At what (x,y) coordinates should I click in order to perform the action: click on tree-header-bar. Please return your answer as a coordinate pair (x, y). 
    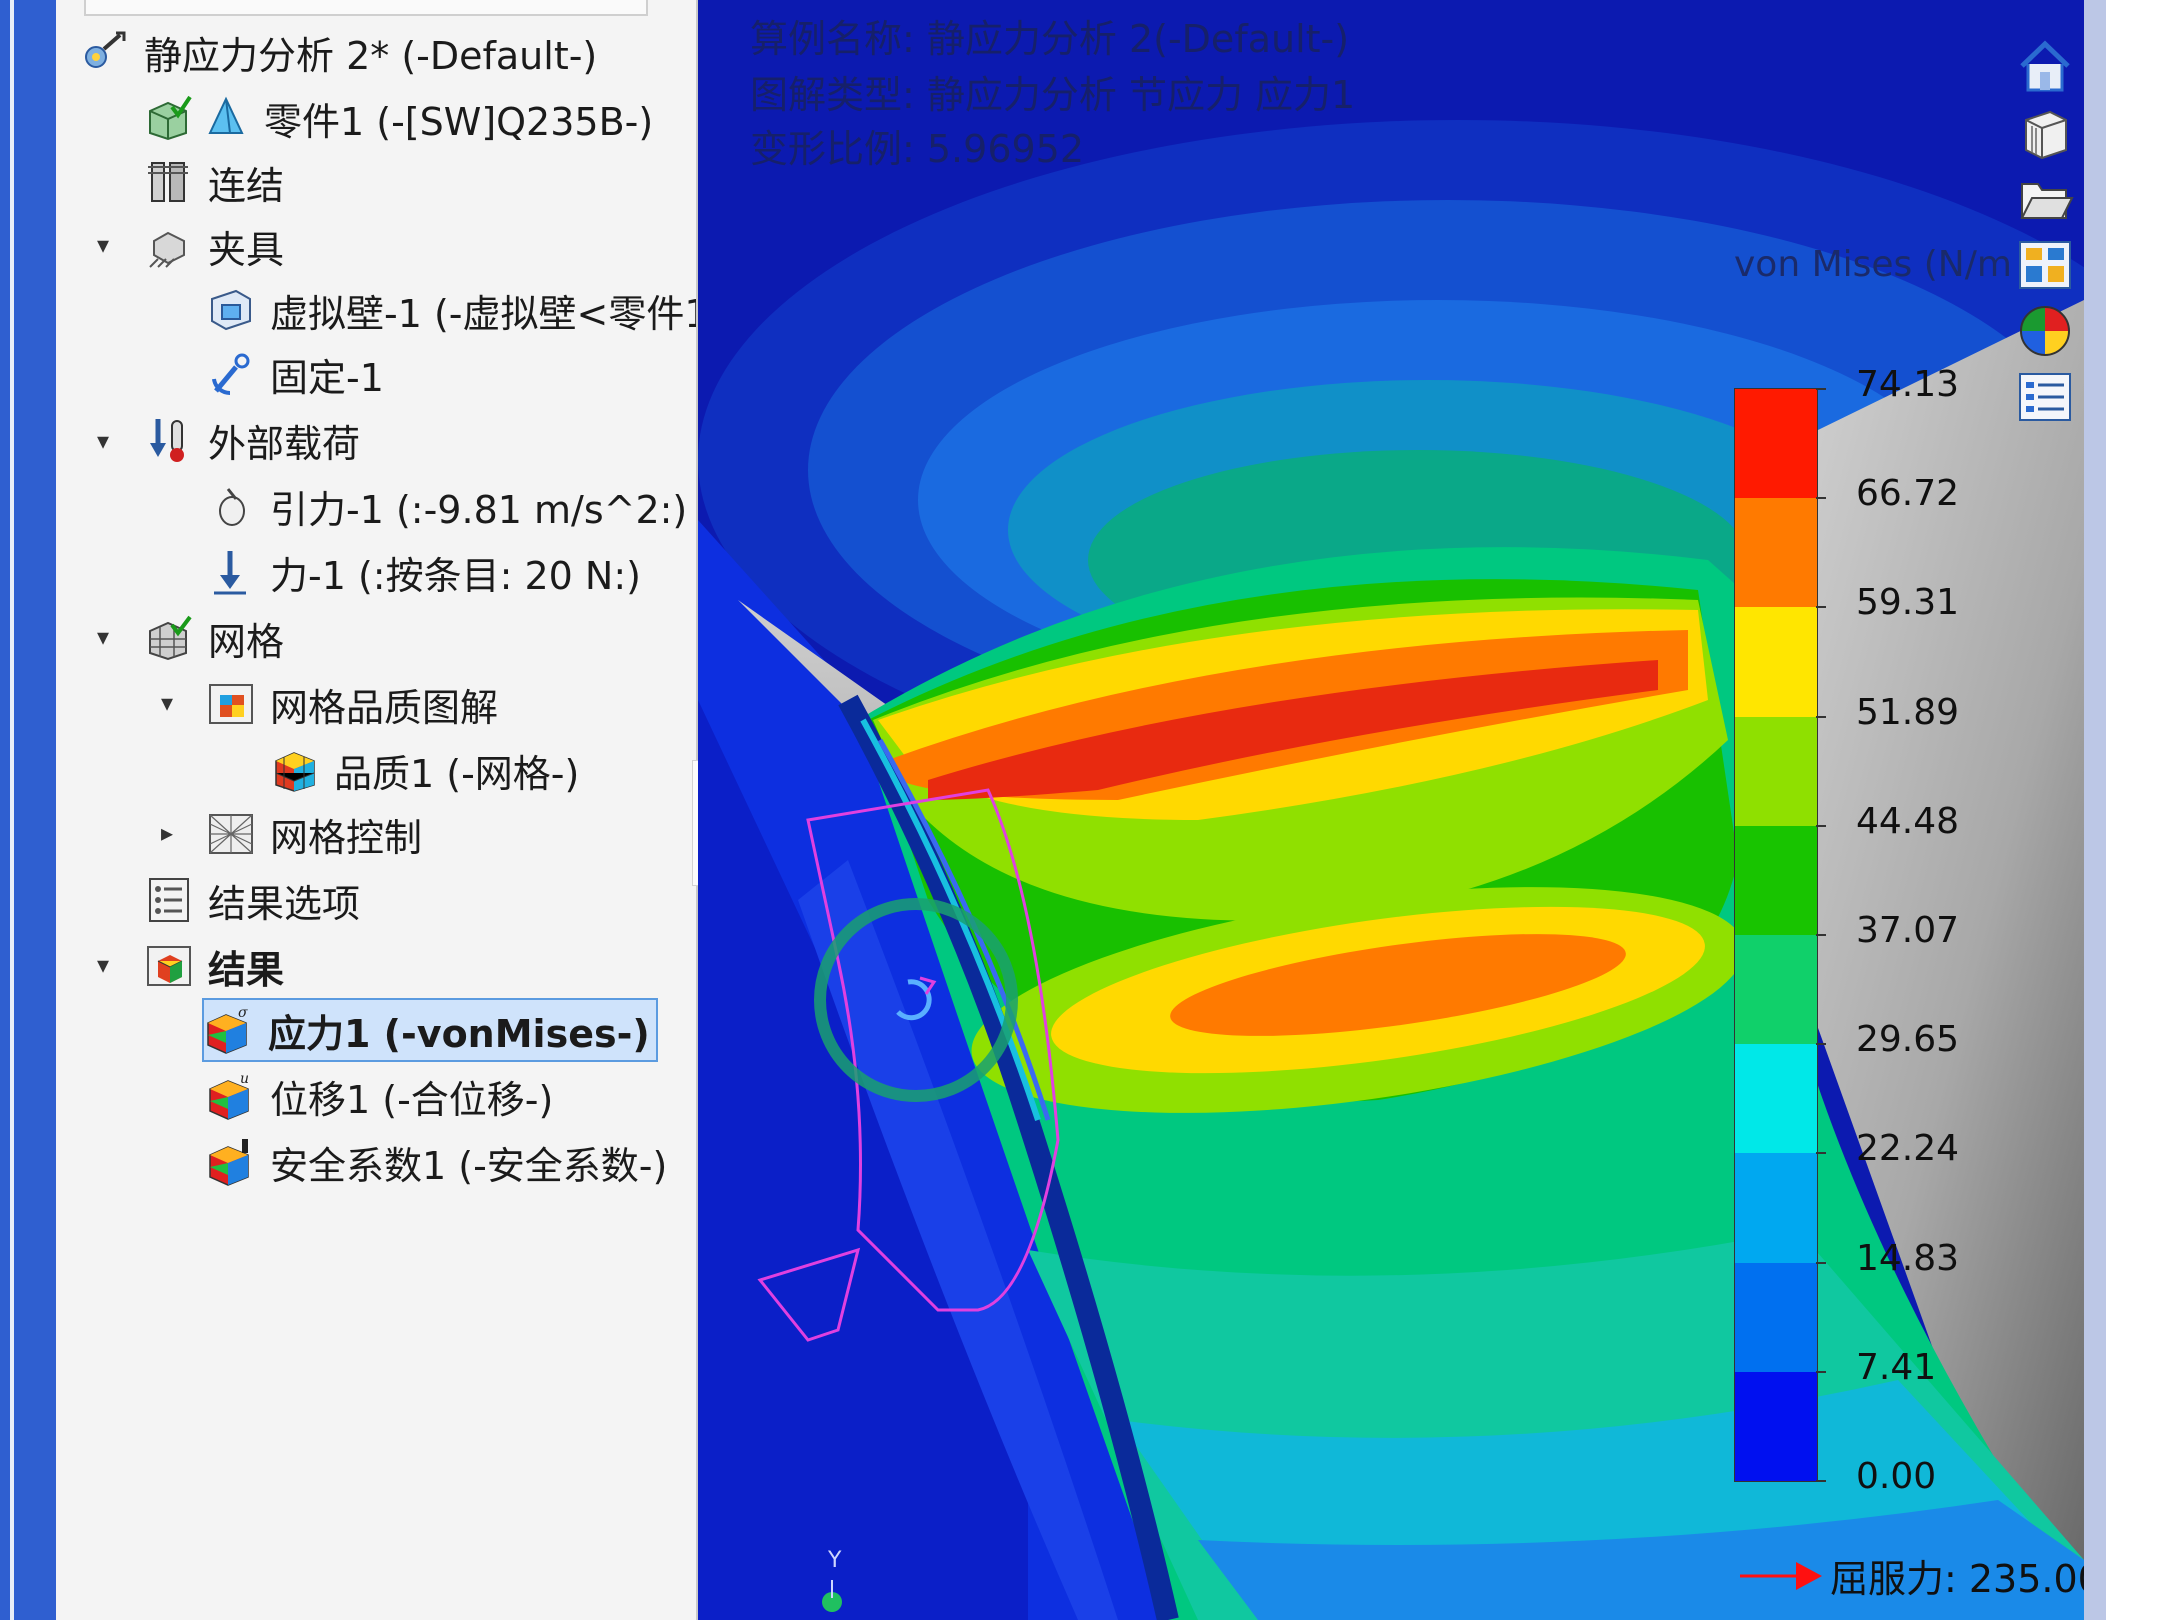
    Looking at the image, I should click on (366, 8).